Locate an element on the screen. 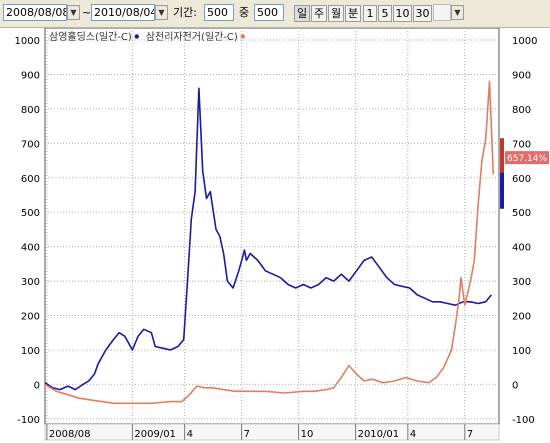 This screenshot has height=443, width=550. weekly-button: 주 is located at coordinates (319, 13).